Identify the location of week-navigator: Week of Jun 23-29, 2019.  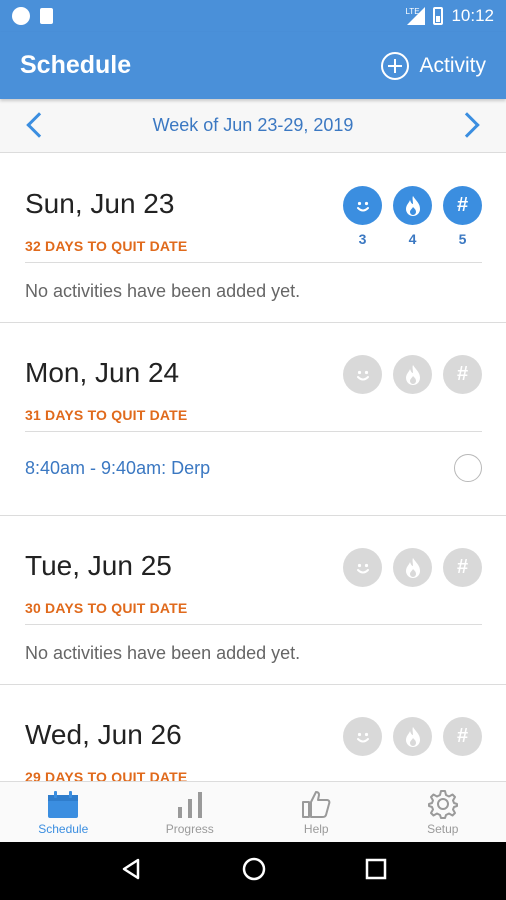
(253, 126).